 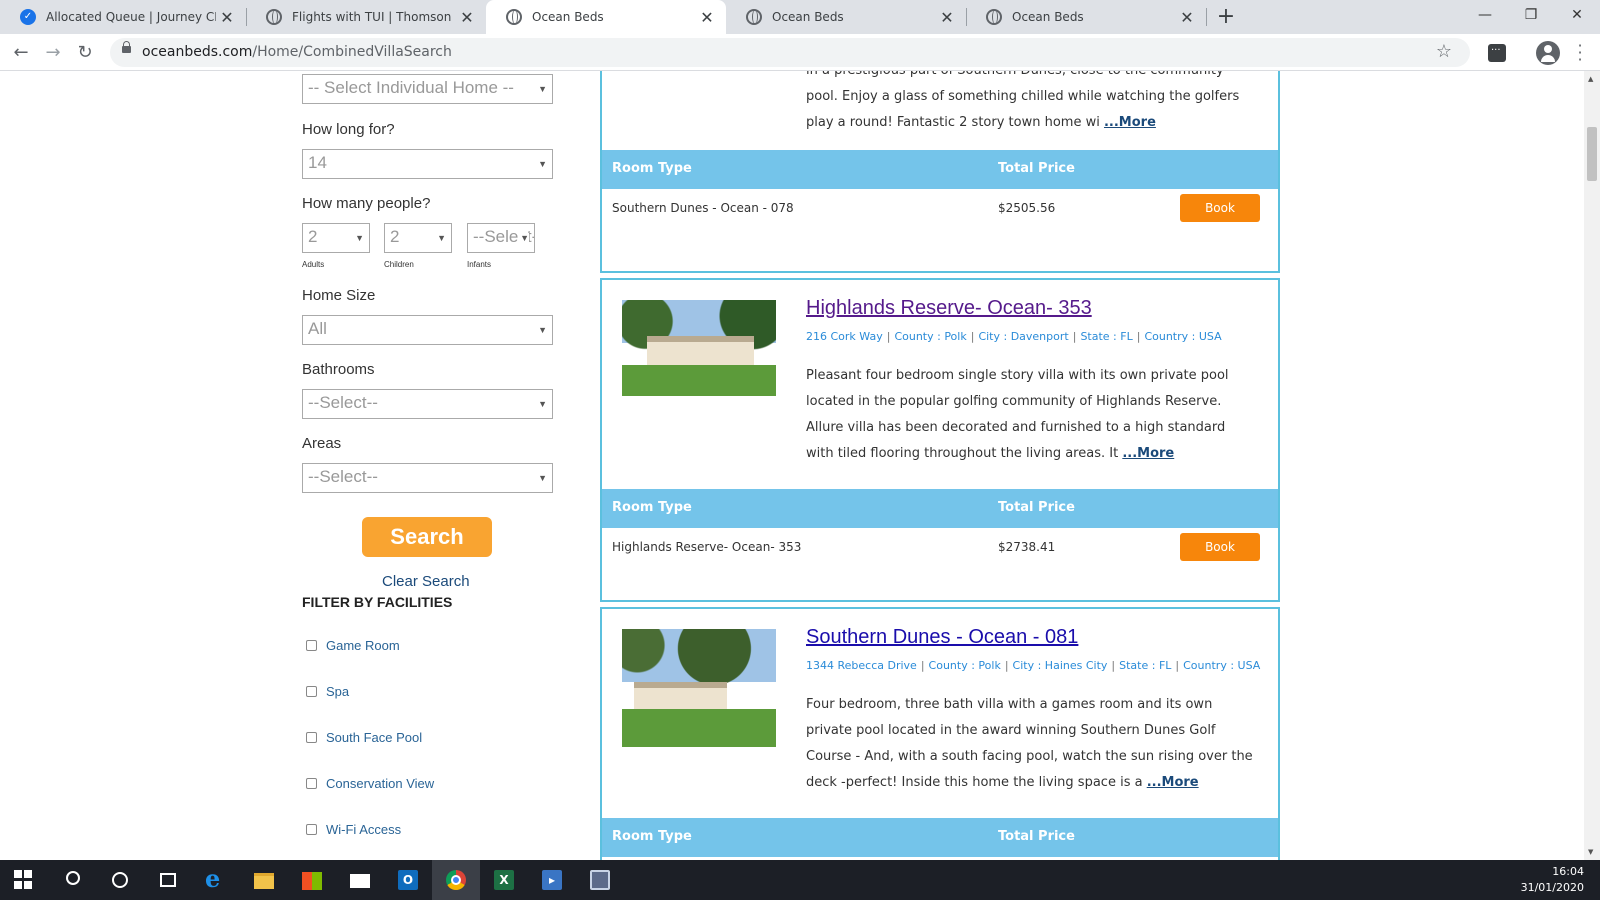 What do you see at coordinates (940, 508) in the screenshot?
I see `rates-header: Room Type Total Price` at bounding box center [940, 508].